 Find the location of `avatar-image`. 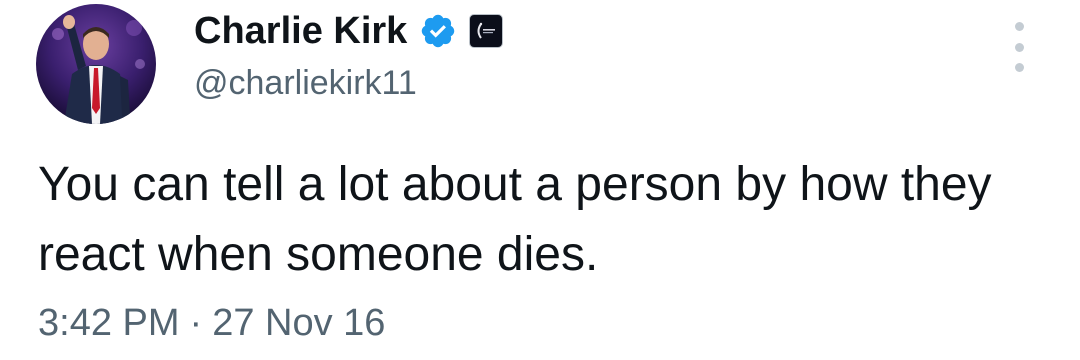

avatar-image is located at coordinates (96, 64).